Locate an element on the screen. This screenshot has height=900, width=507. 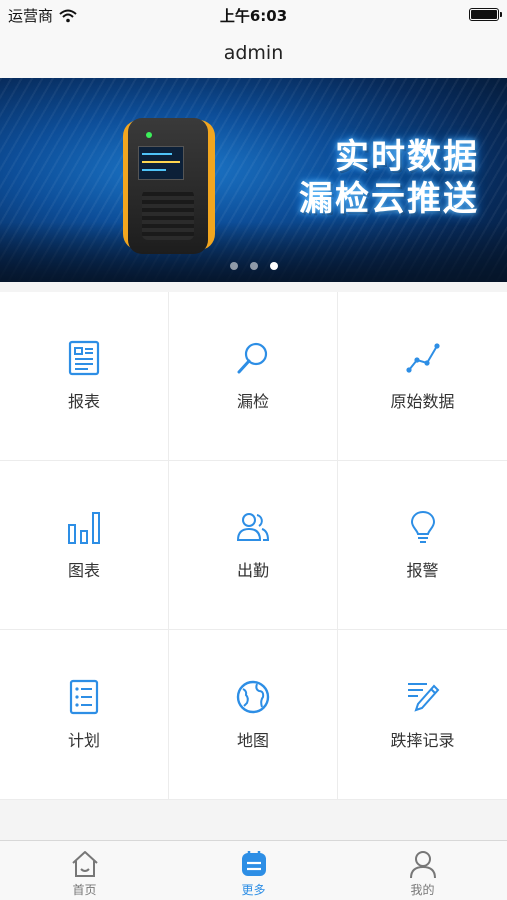
status-time: 上午6:03 is located at coordinates (253, 16).